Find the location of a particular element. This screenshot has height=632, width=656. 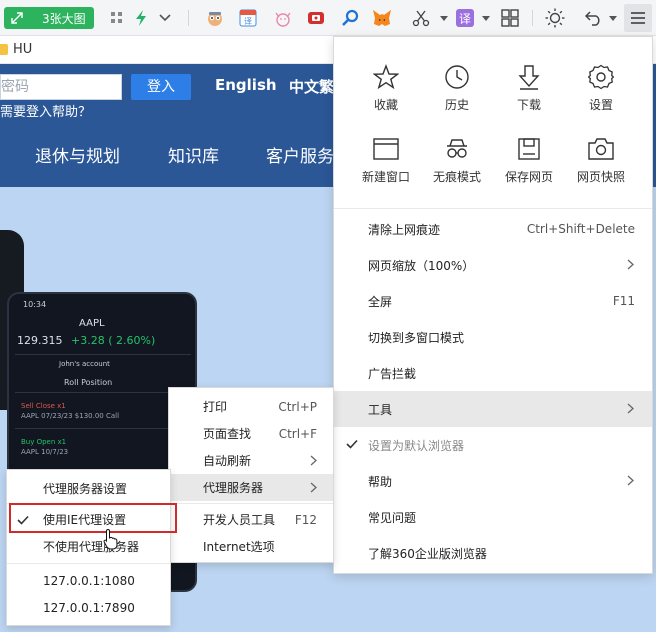

quick-action-snapshot: 网页快照 is located at coordinates (601, 160).